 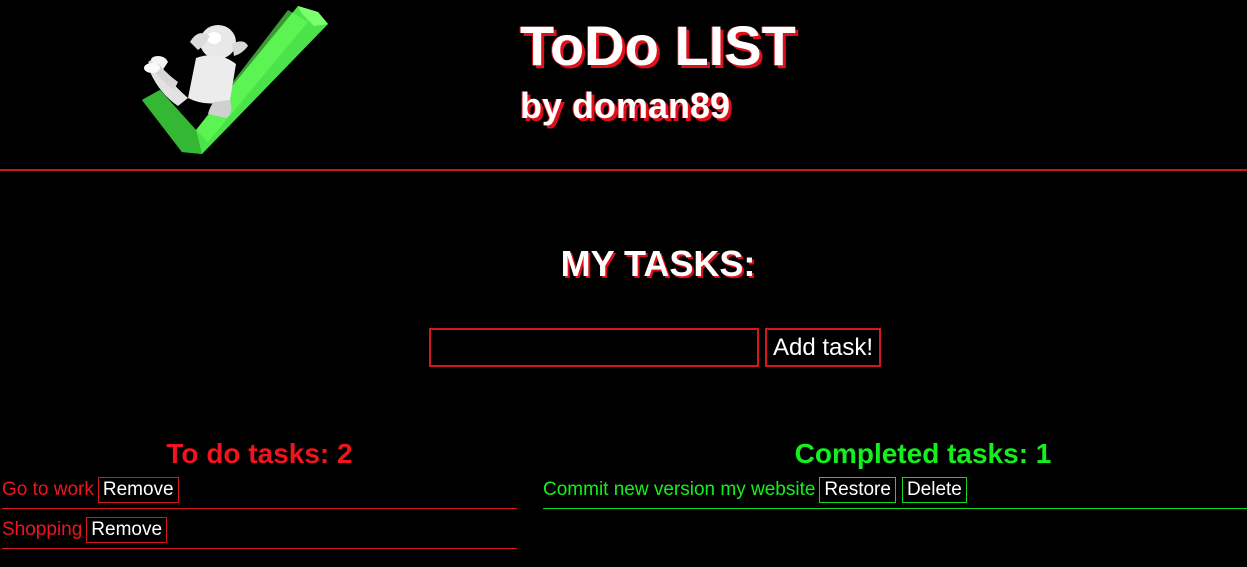 What do you see at coordinates (42, 529) in the screenshot?
I see `todo-item-text: Shopping` at bounding box center [42, 529].